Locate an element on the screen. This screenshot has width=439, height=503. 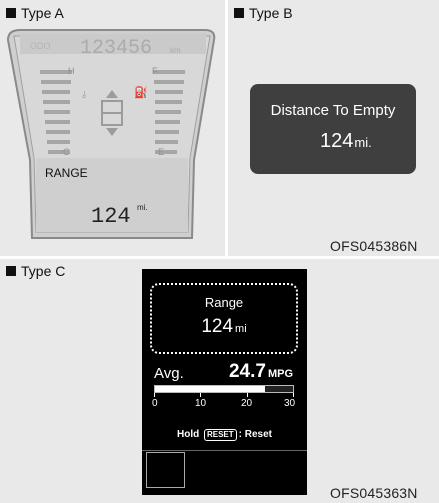
dte-value: 124 is located at coordinates (337, 141).